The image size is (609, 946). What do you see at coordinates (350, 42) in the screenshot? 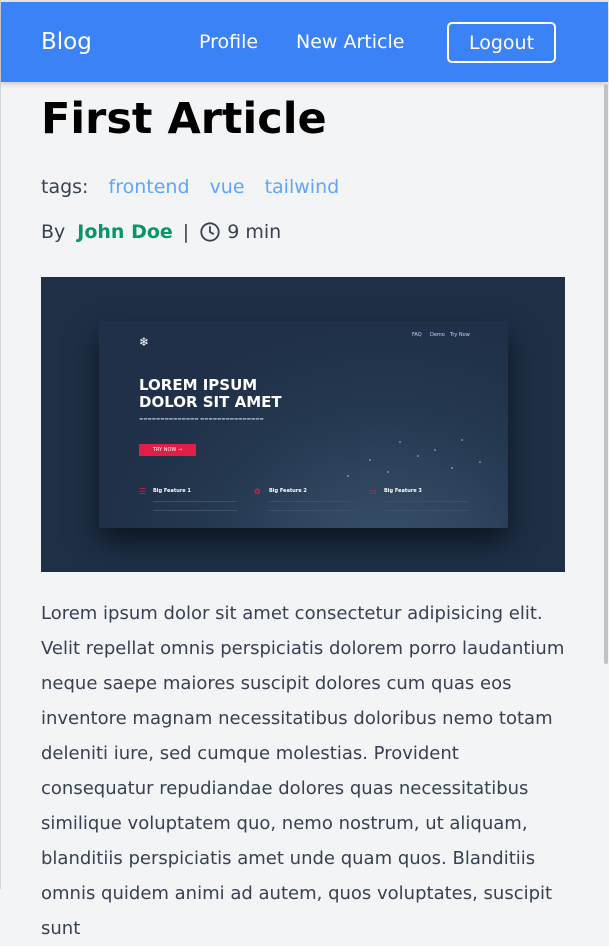
I see `nav-link-new-article: New Article` at bounding box center [350, 42].